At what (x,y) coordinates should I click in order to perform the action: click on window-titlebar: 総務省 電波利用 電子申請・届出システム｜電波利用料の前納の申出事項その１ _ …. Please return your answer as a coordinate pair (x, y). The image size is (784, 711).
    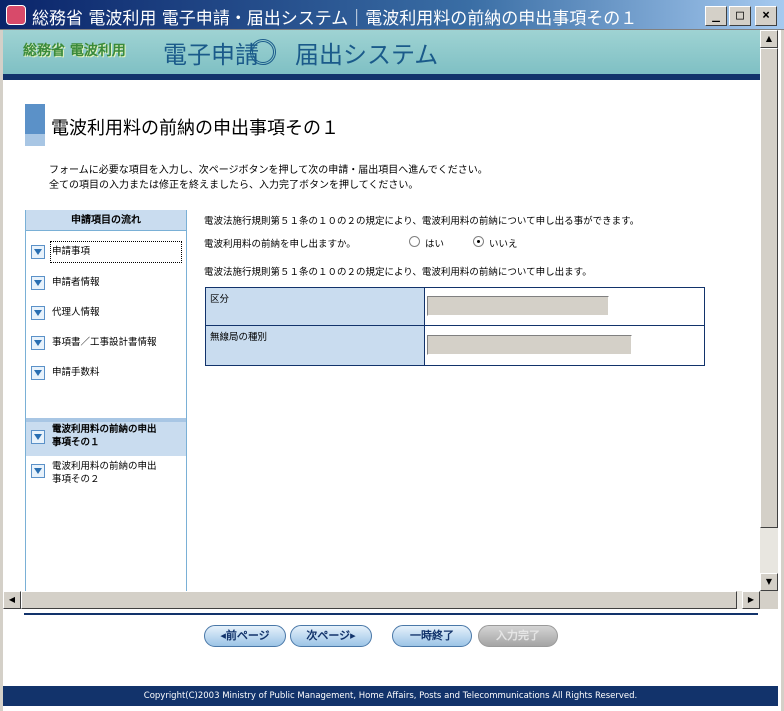
    Looking at the image, I should click on (392, 15).